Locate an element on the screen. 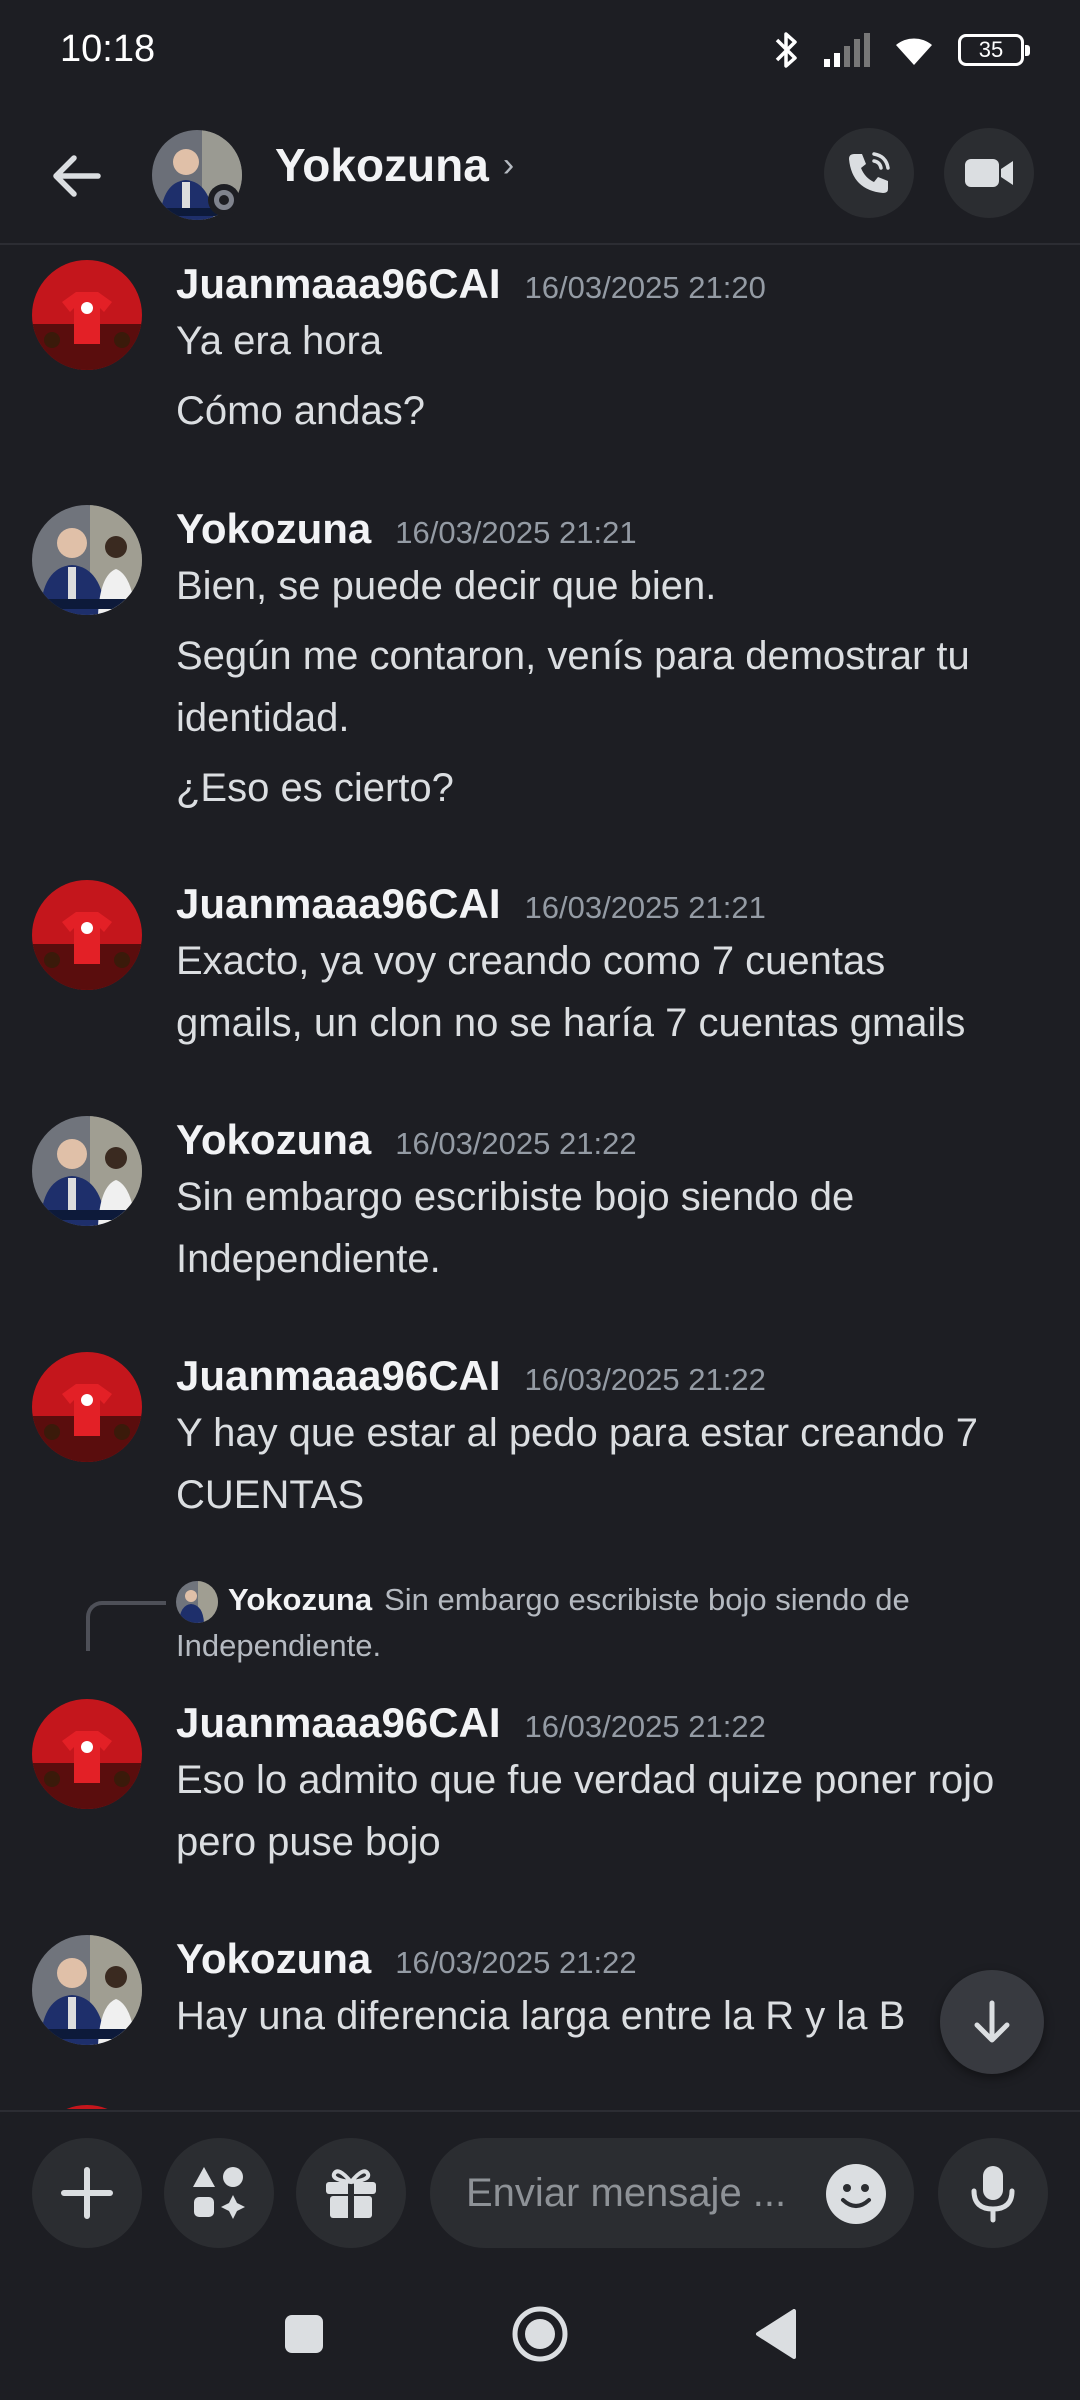 The width and height of the screenshot is (1080, 2400). system-back-button is located at coordinates (776, 2334).